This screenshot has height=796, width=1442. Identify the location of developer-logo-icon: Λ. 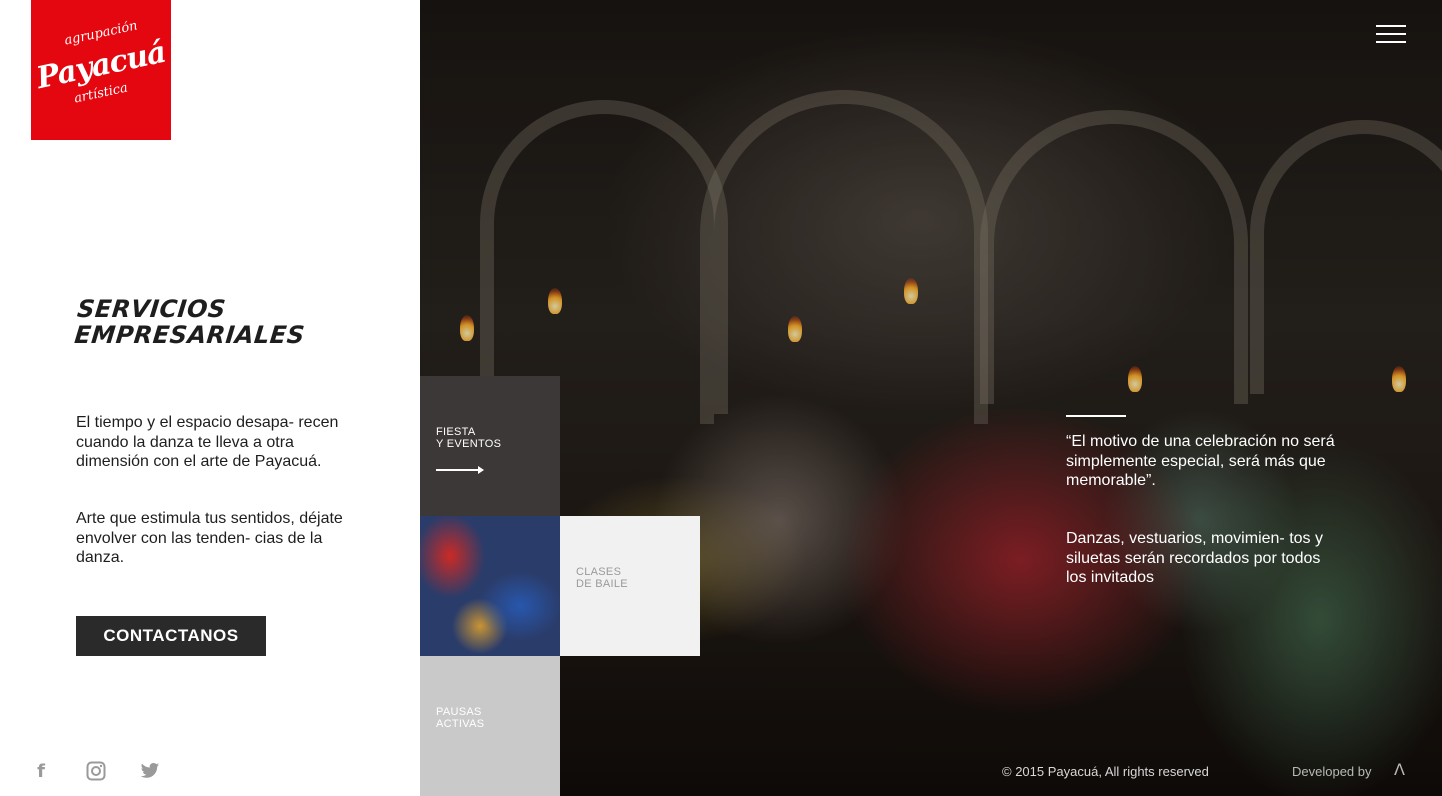
(1399, 769).